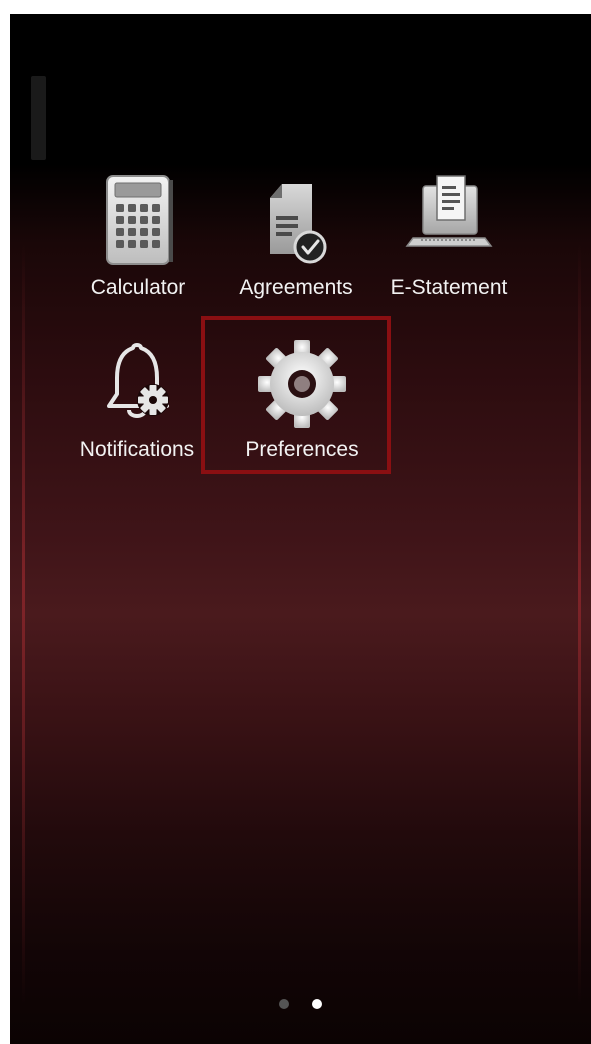 Image resolution: width=591 pixels, height=1044 pixels. I want to click on app-label-agreements: Agreements, so click(296, 287).